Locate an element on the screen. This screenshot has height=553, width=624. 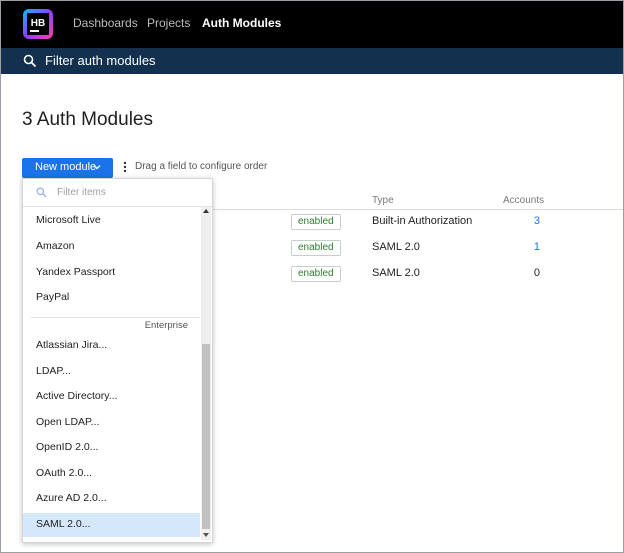
table-row: enabled SAML 2.0 1 is located at coordinates (418, 249).